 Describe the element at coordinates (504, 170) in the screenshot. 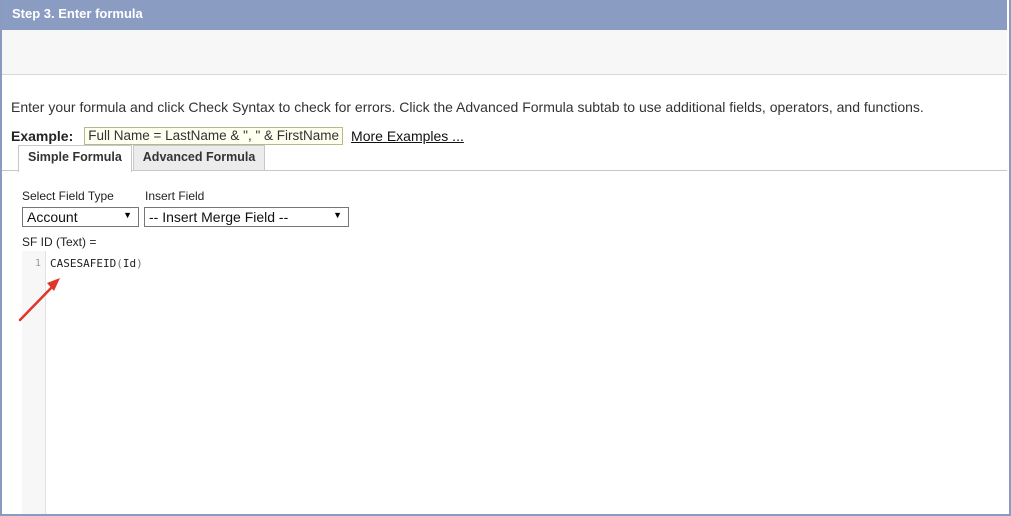

I see `tab-divider` at that location.